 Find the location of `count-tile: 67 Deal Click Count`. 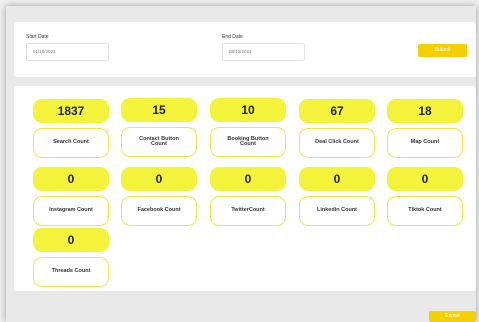

count-tile: 67 Deal Click Count is located at coordinates (337, 129).